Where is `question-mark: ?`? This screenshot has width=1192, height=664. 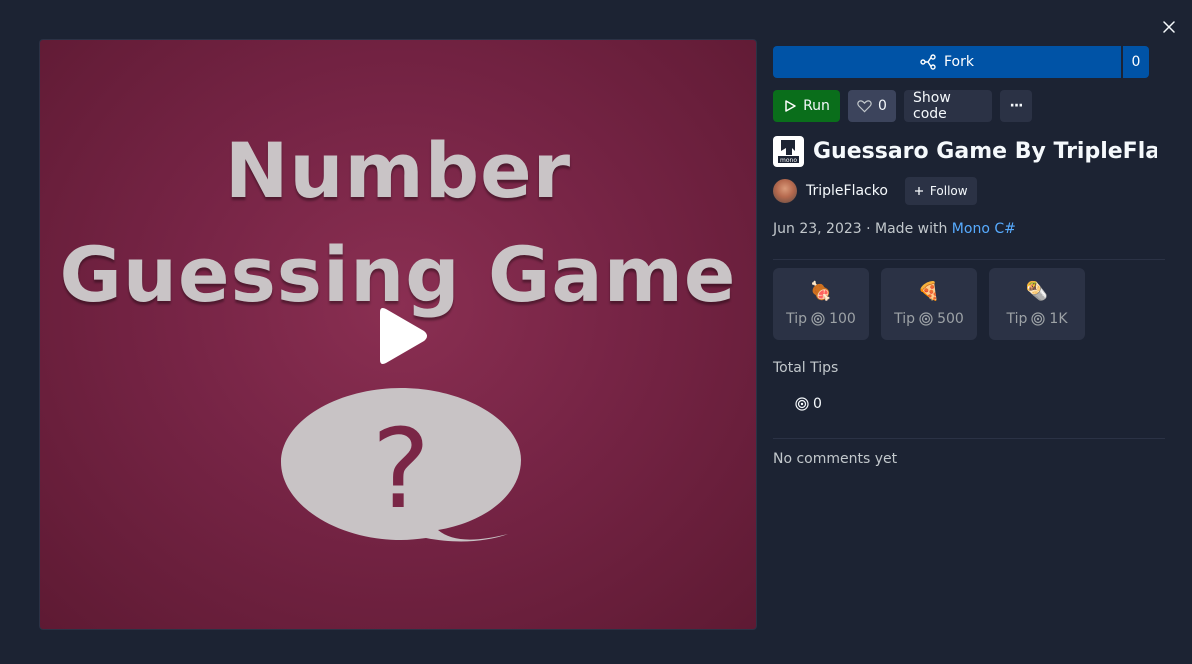
question-mark: ? is located at coordinates (401, 469).